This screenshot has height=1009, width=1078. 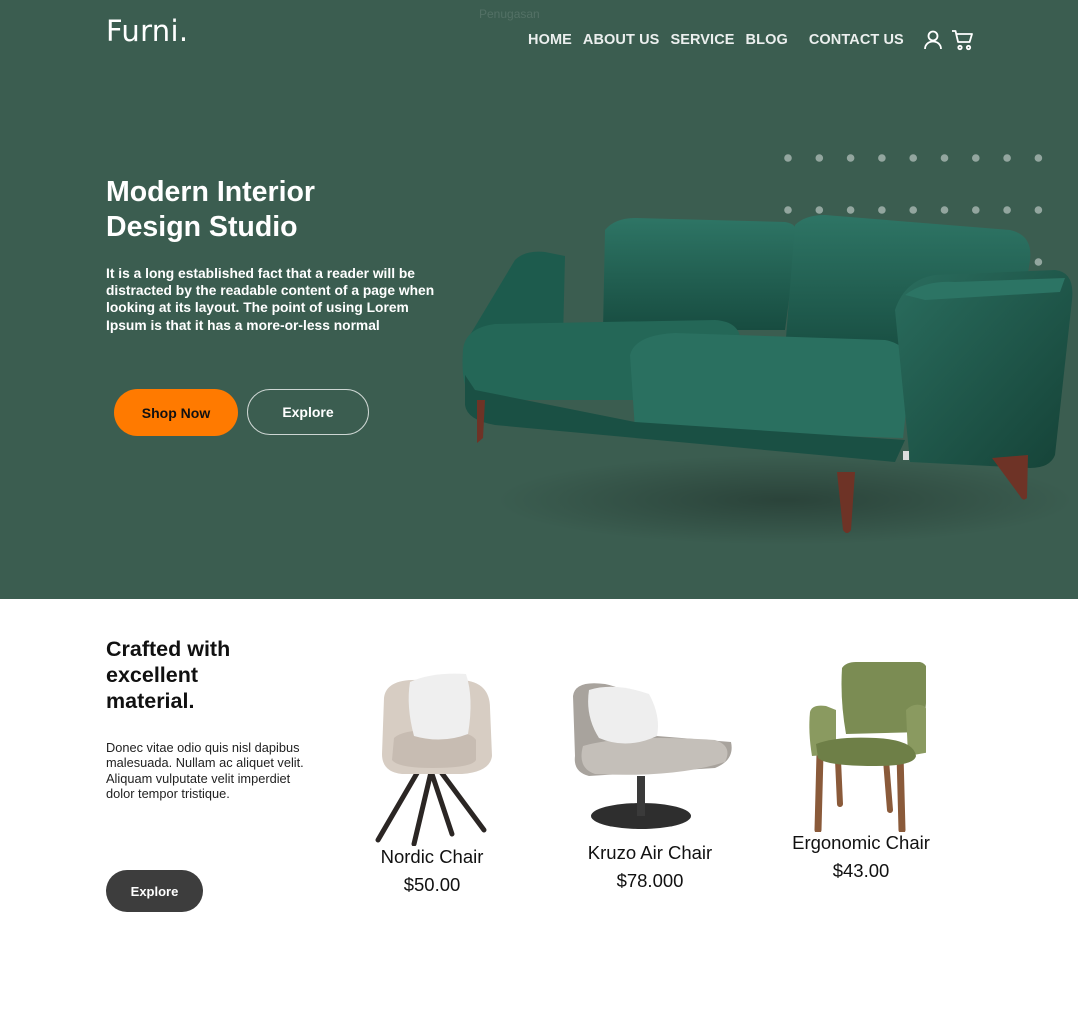 What do you see at coordinates (202, 227) in the screenshot?
I see `hero-title-line-2: Design Studio` at bounding box center [202, 227].